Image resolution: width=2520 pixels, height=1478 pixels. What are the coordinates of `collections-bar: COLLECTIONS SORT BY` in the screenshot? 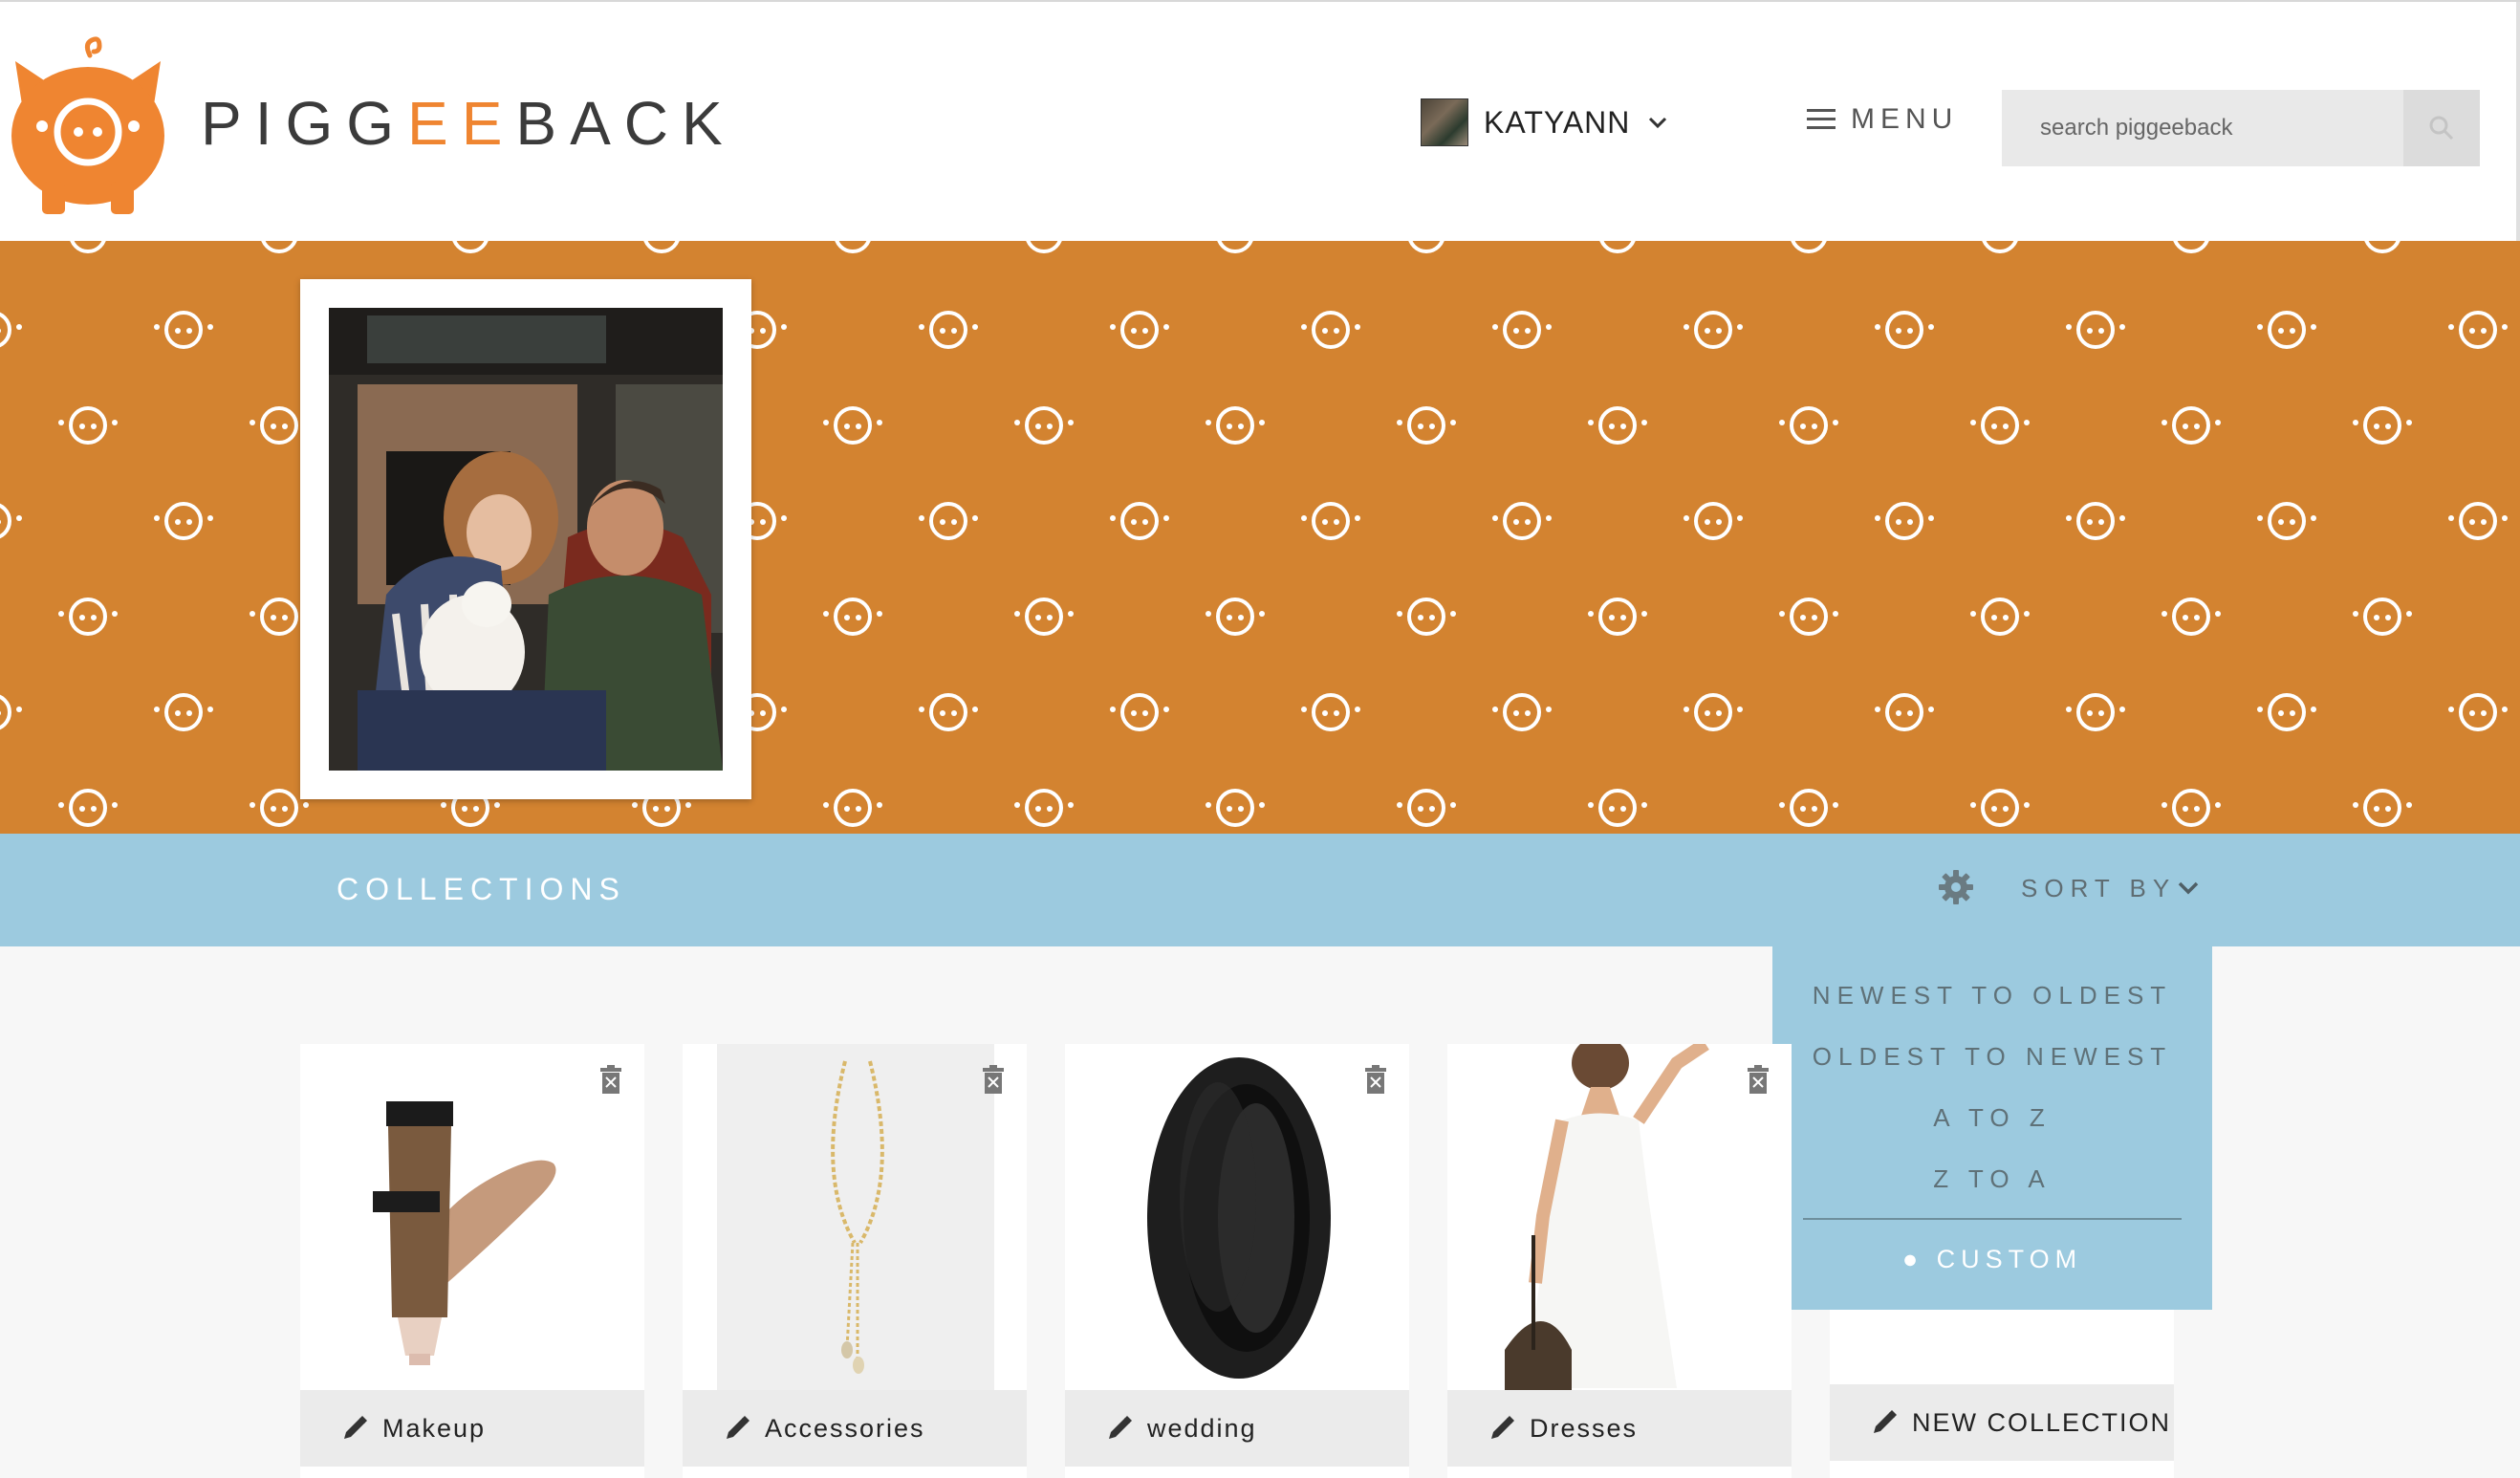 It's located at (1260, 890).